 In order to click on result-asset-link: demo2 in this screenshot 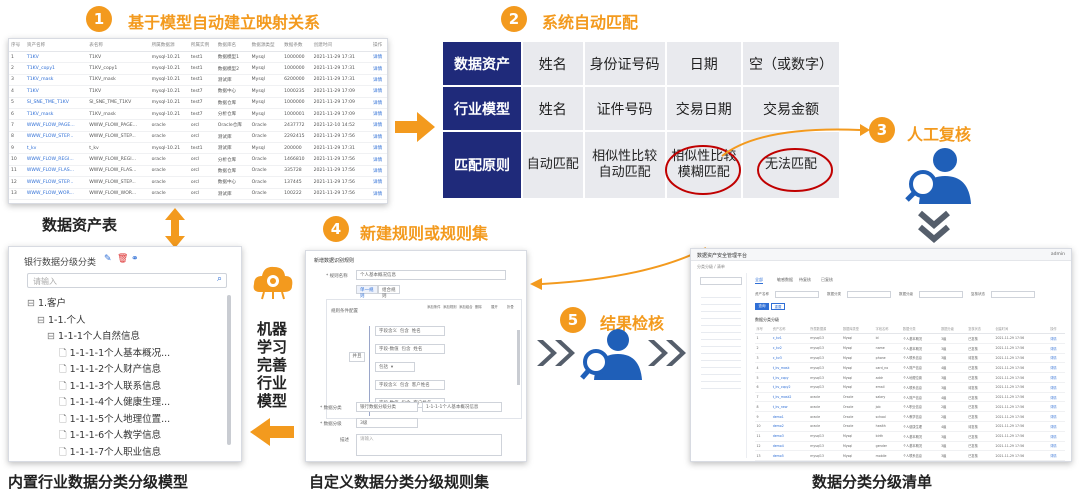, I will do `click(790, 426)`.